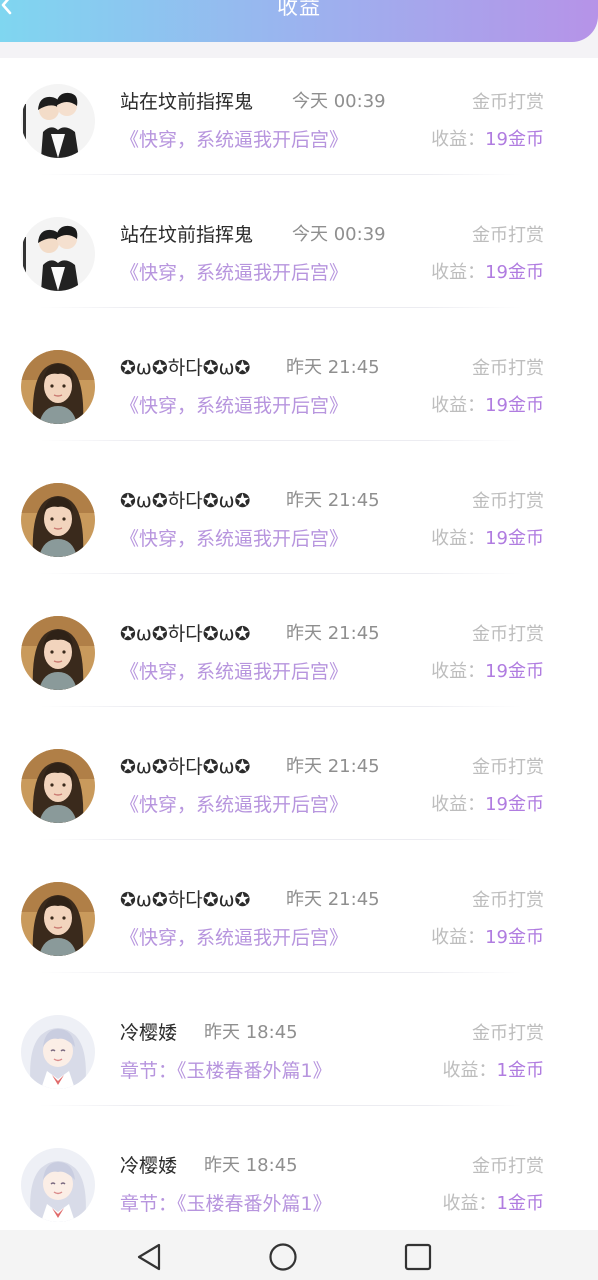 The height and width of the screenshot is (1280, 598). What do you see at coordinates (299, 9) in the screenshot?
I see `page-title: 收益` at bounding box center [299, 9].